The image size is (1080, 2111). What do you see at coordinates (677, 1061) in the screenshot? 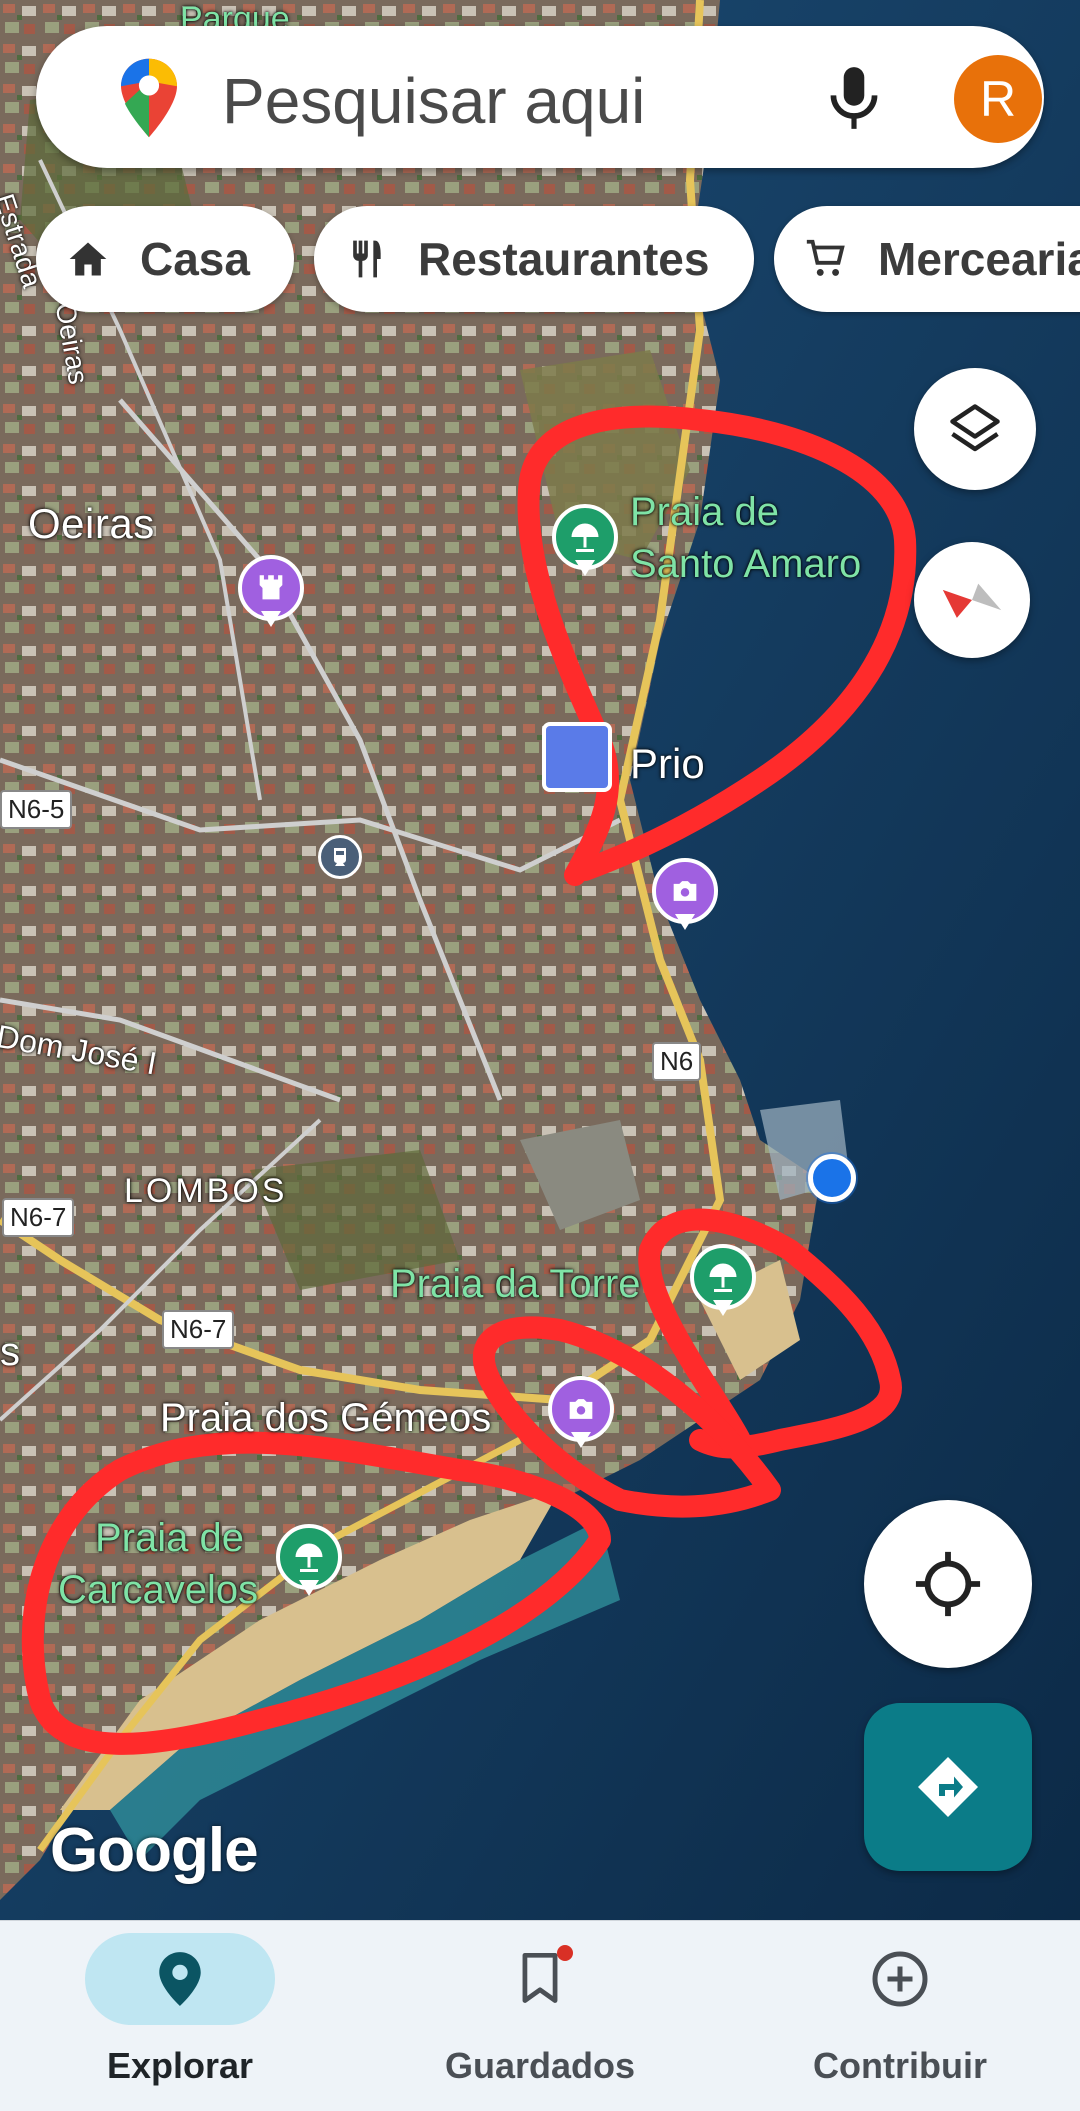
I see `road-shield-n6: N6` at bounding box center [677, 1061].